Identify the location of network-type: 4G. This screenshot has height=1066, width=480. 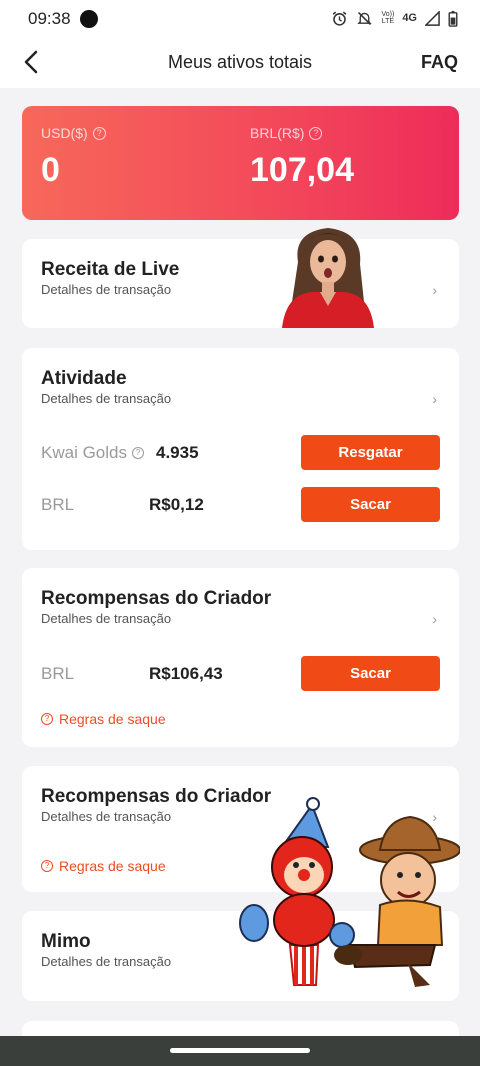
(409, 18).